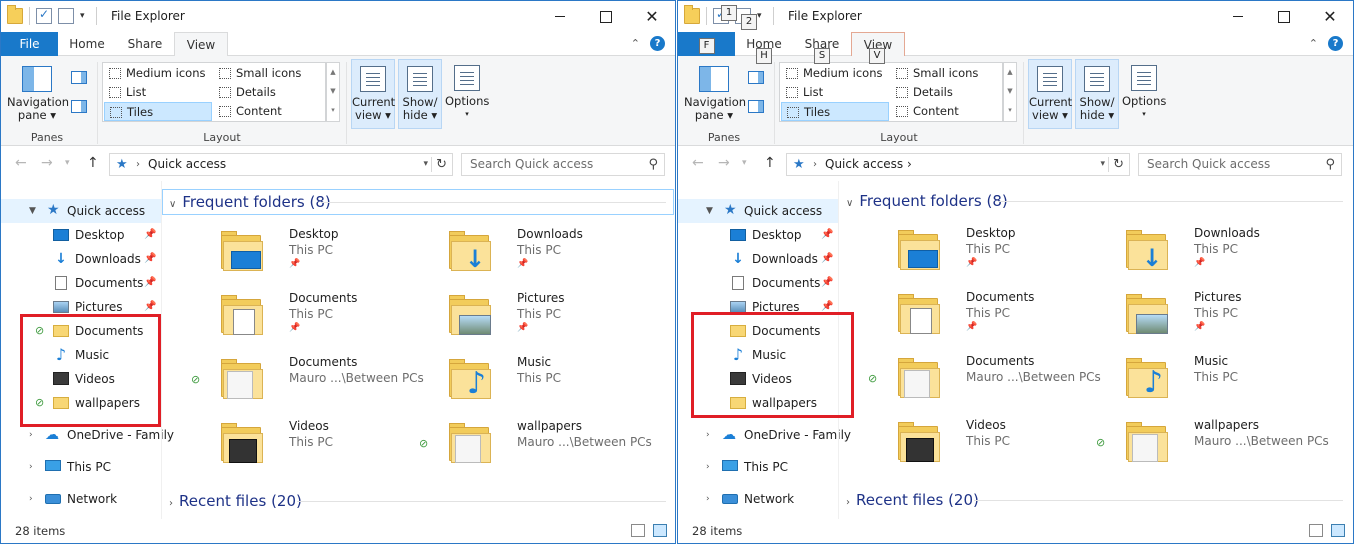 This screenshot has width=1354, height=544. What do you see at coordinates (709, 211) in the screenshot?
I see `chevron-down-icon: ▼` at bounding box center [709, 211].